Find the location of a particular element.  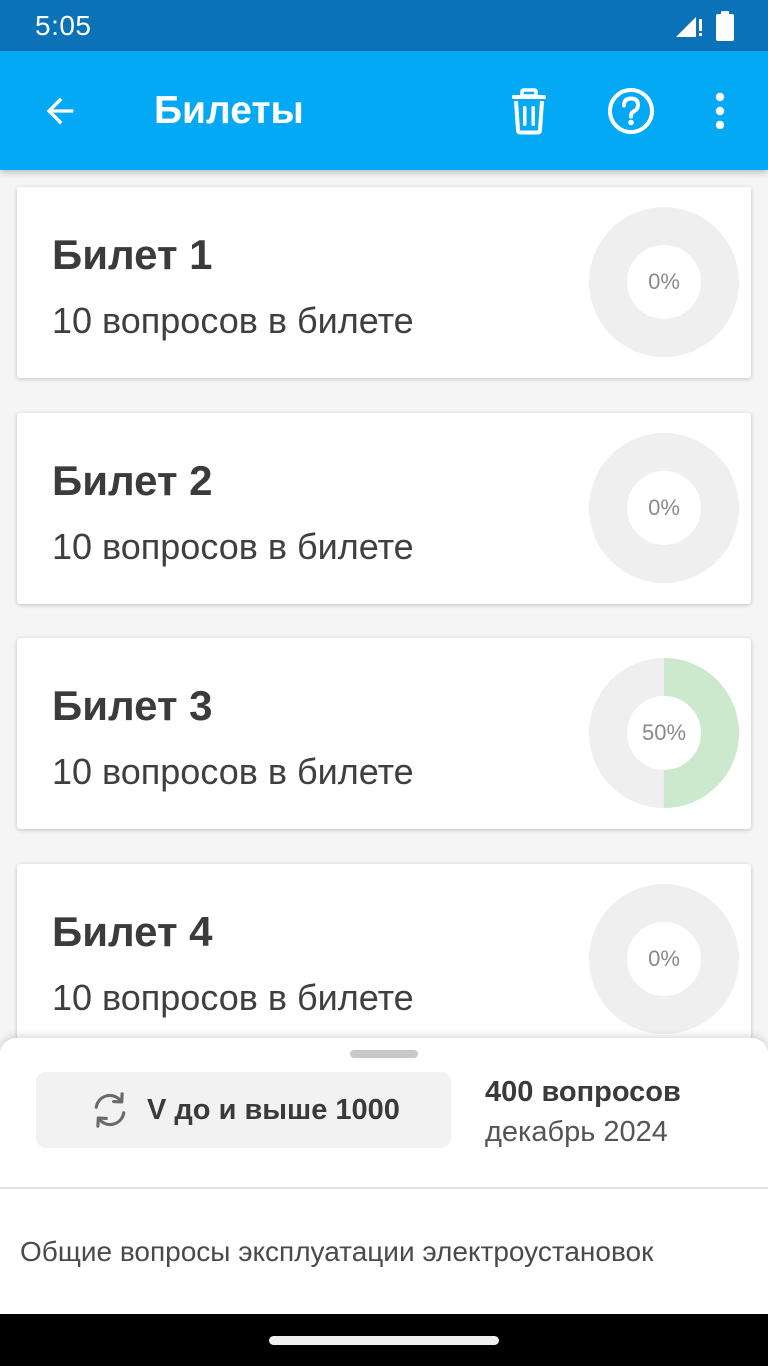

ticket-title: Билет 1 is located at coordinates (132, 254).